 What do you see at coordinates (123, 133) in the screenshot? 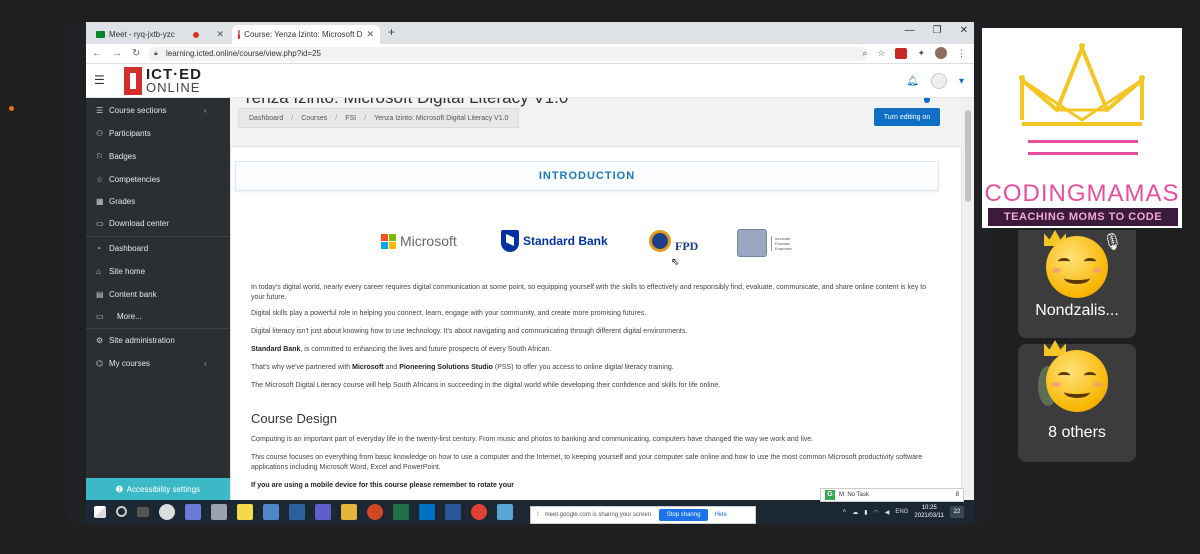
I see `sidebar-item-participants: ⚇ Participants` at bounding box center [123, 133].